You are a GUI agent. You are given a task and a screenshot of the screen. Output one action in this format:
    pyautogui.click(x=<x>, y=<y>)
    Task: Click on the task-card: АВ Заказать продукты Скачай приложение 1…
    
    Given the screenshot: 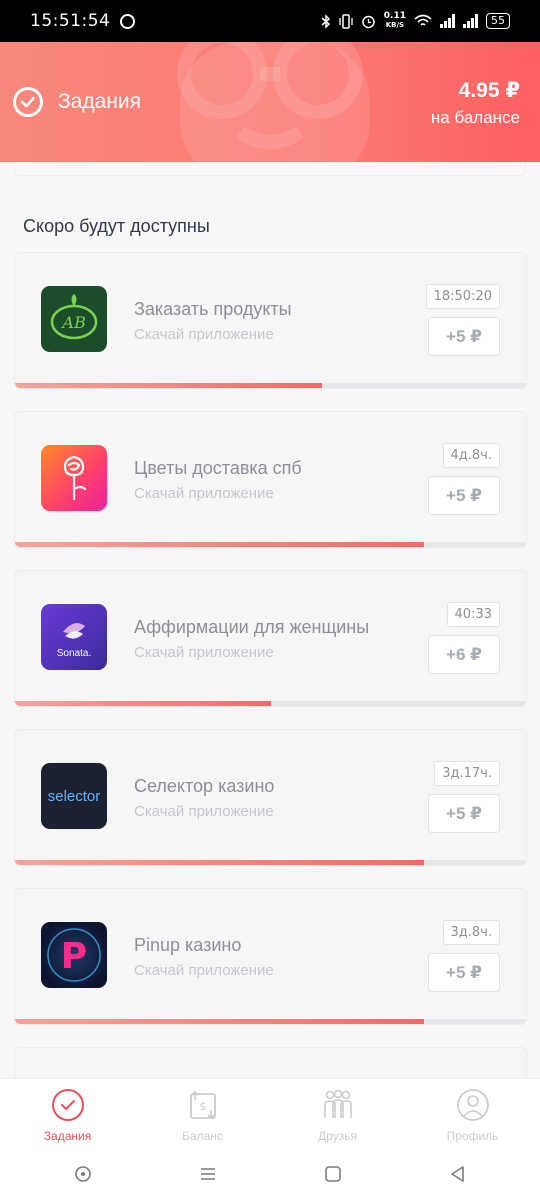 What is the action you would take?
    pyautogui.click(x=270, y=320)
    